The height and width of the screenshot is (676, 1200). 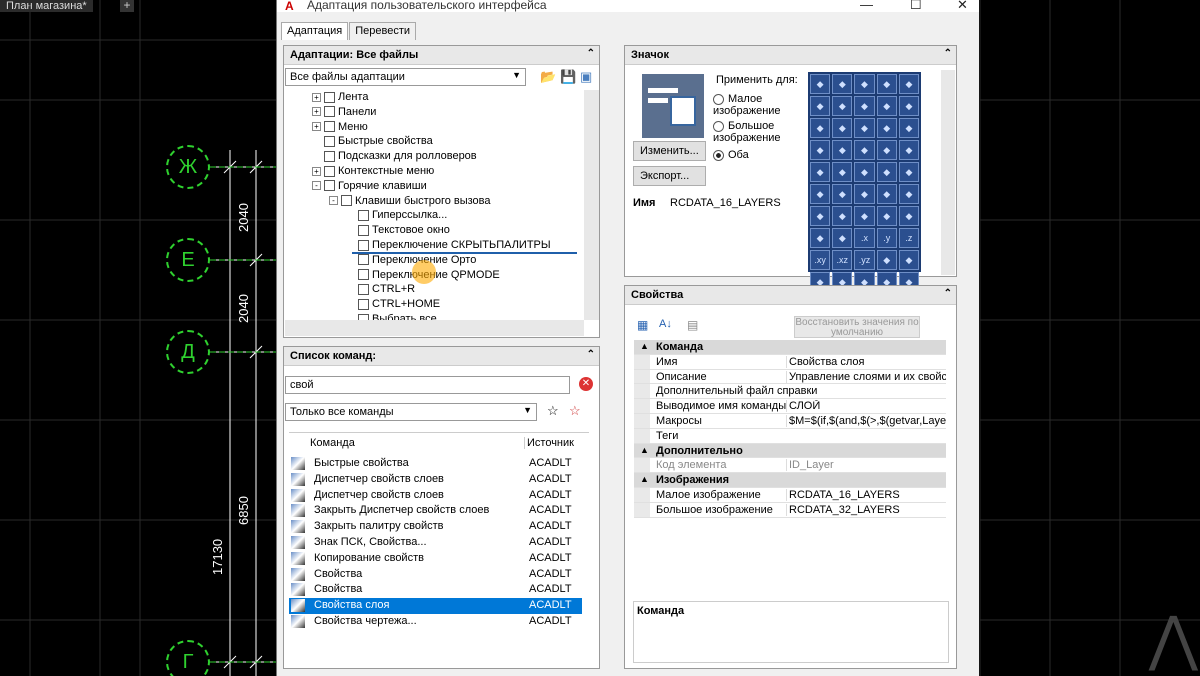 I want to click on sort-az-icon: A↓, so click(x=665, y=324).